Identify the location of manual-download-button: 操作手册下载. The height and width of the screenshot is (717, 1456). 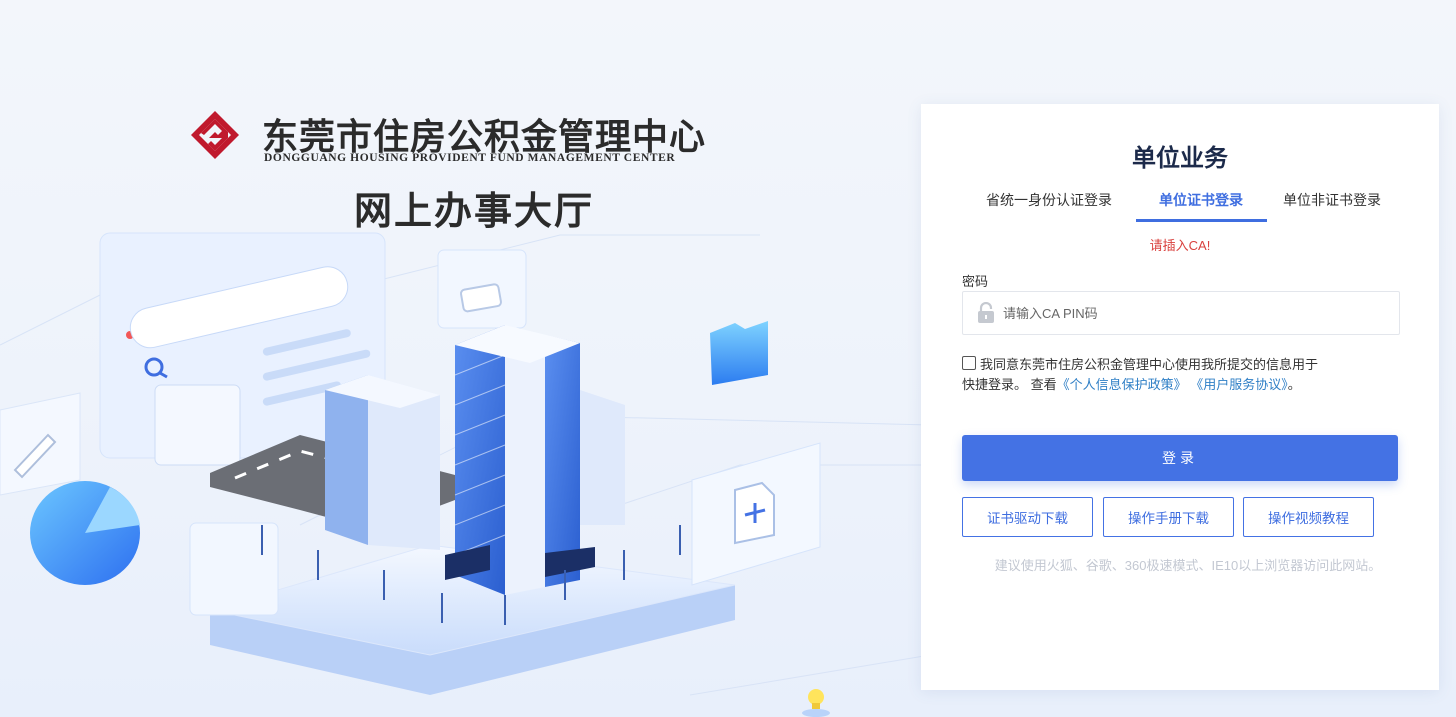
(1168, 517).